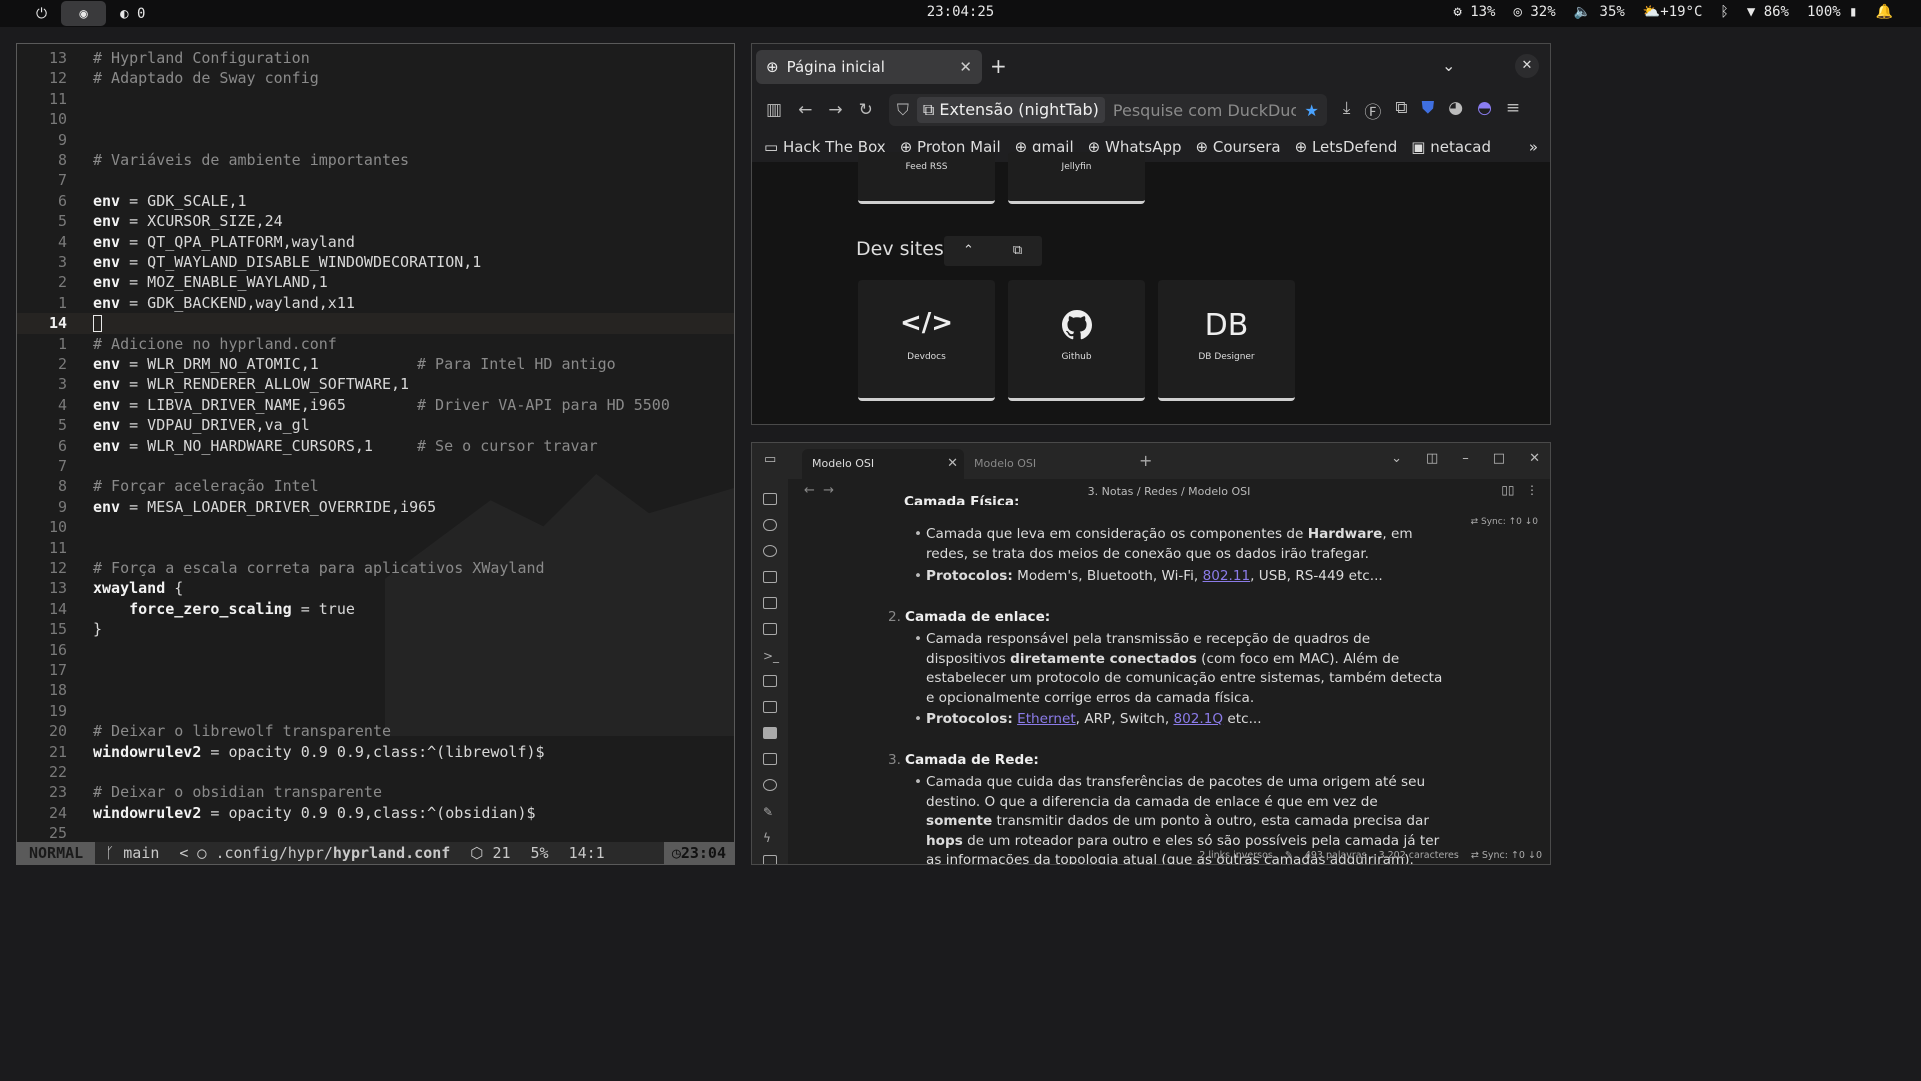 The height and width of the screenshot is (1081, 1921). Describe the element at coordinates (1169, 491) in the screenshot. I see `breadcrumb-path: 3. Notas / Redes / Modelo OSI` at that location.